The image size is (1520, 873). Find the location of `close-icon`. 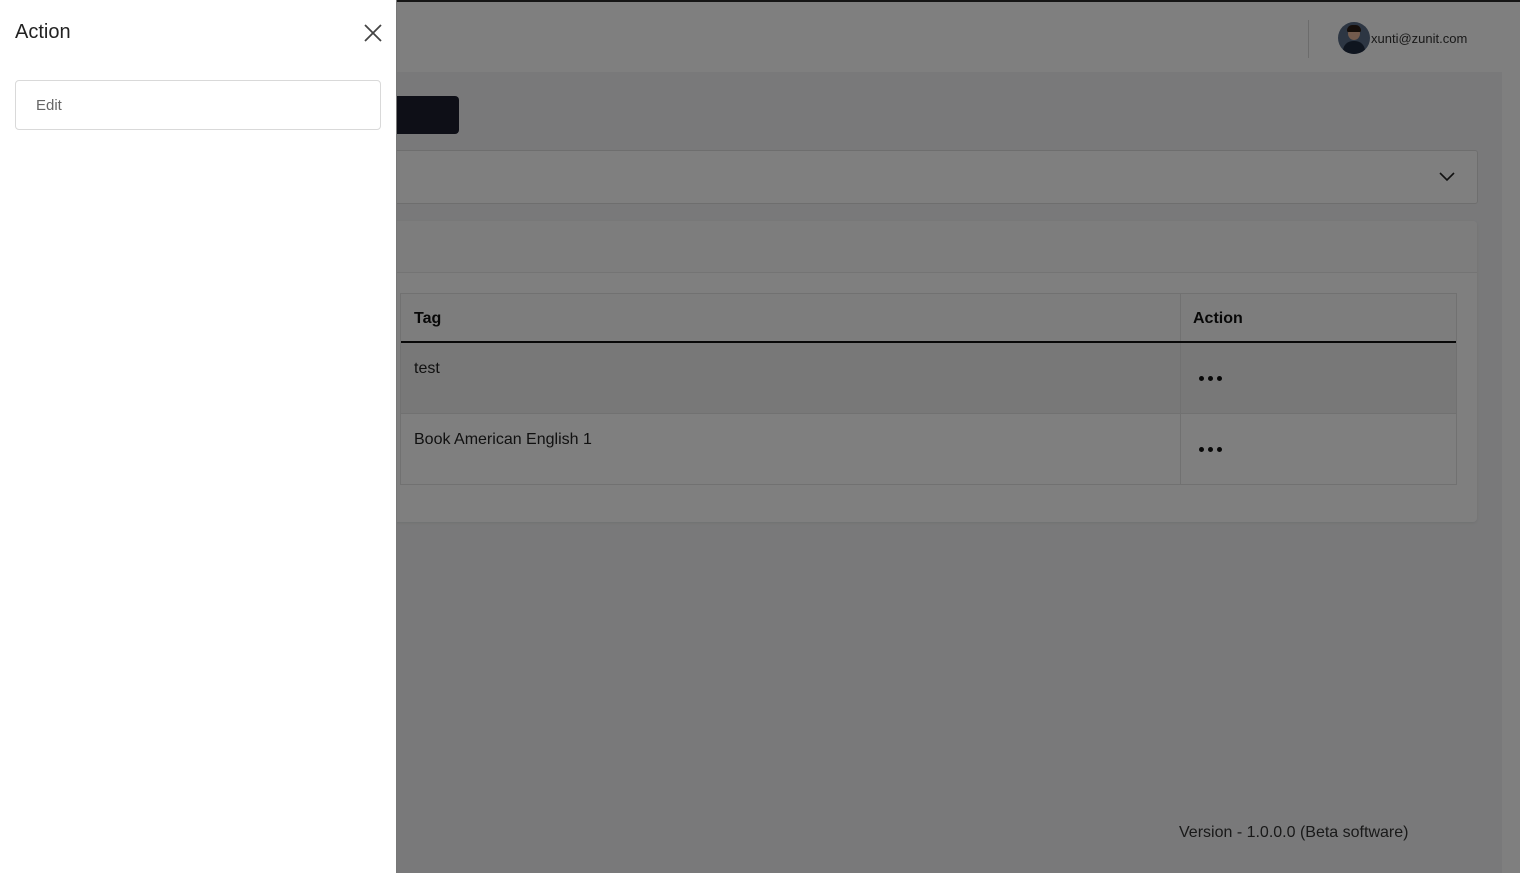

close-icon is located at coordinates (373, 33).